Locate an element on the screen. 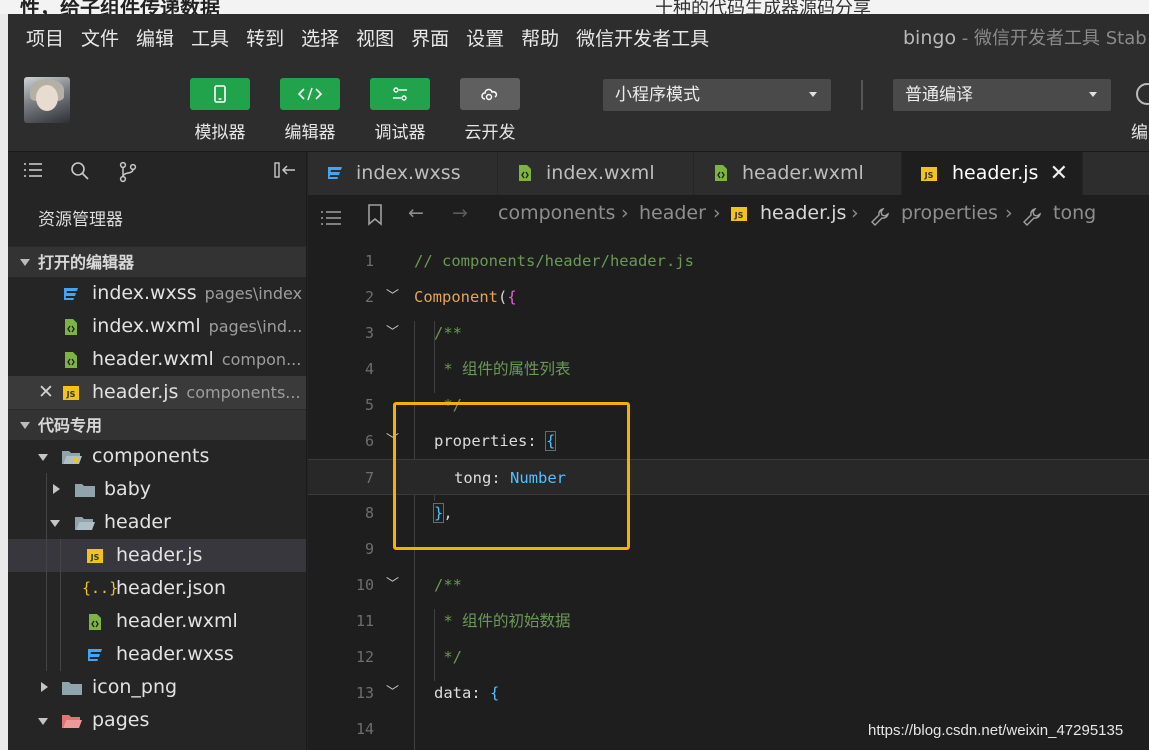 The width and height of the screenshot is (1149, 750). breadcrumb-item: tong is located at coordinates (1074, 213).